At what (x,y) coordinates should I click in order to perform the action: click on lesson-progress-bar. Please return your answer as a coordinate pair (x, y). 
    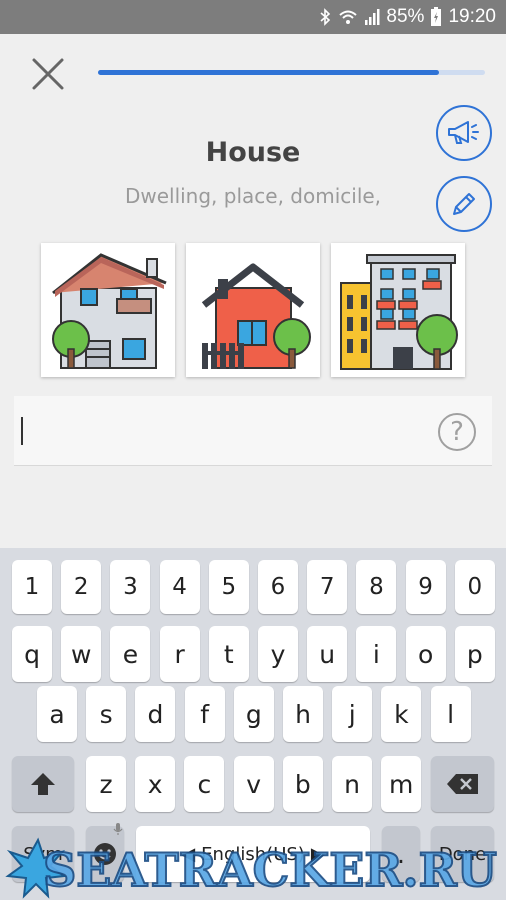
    Looking at the image, I should click on (291, 72).